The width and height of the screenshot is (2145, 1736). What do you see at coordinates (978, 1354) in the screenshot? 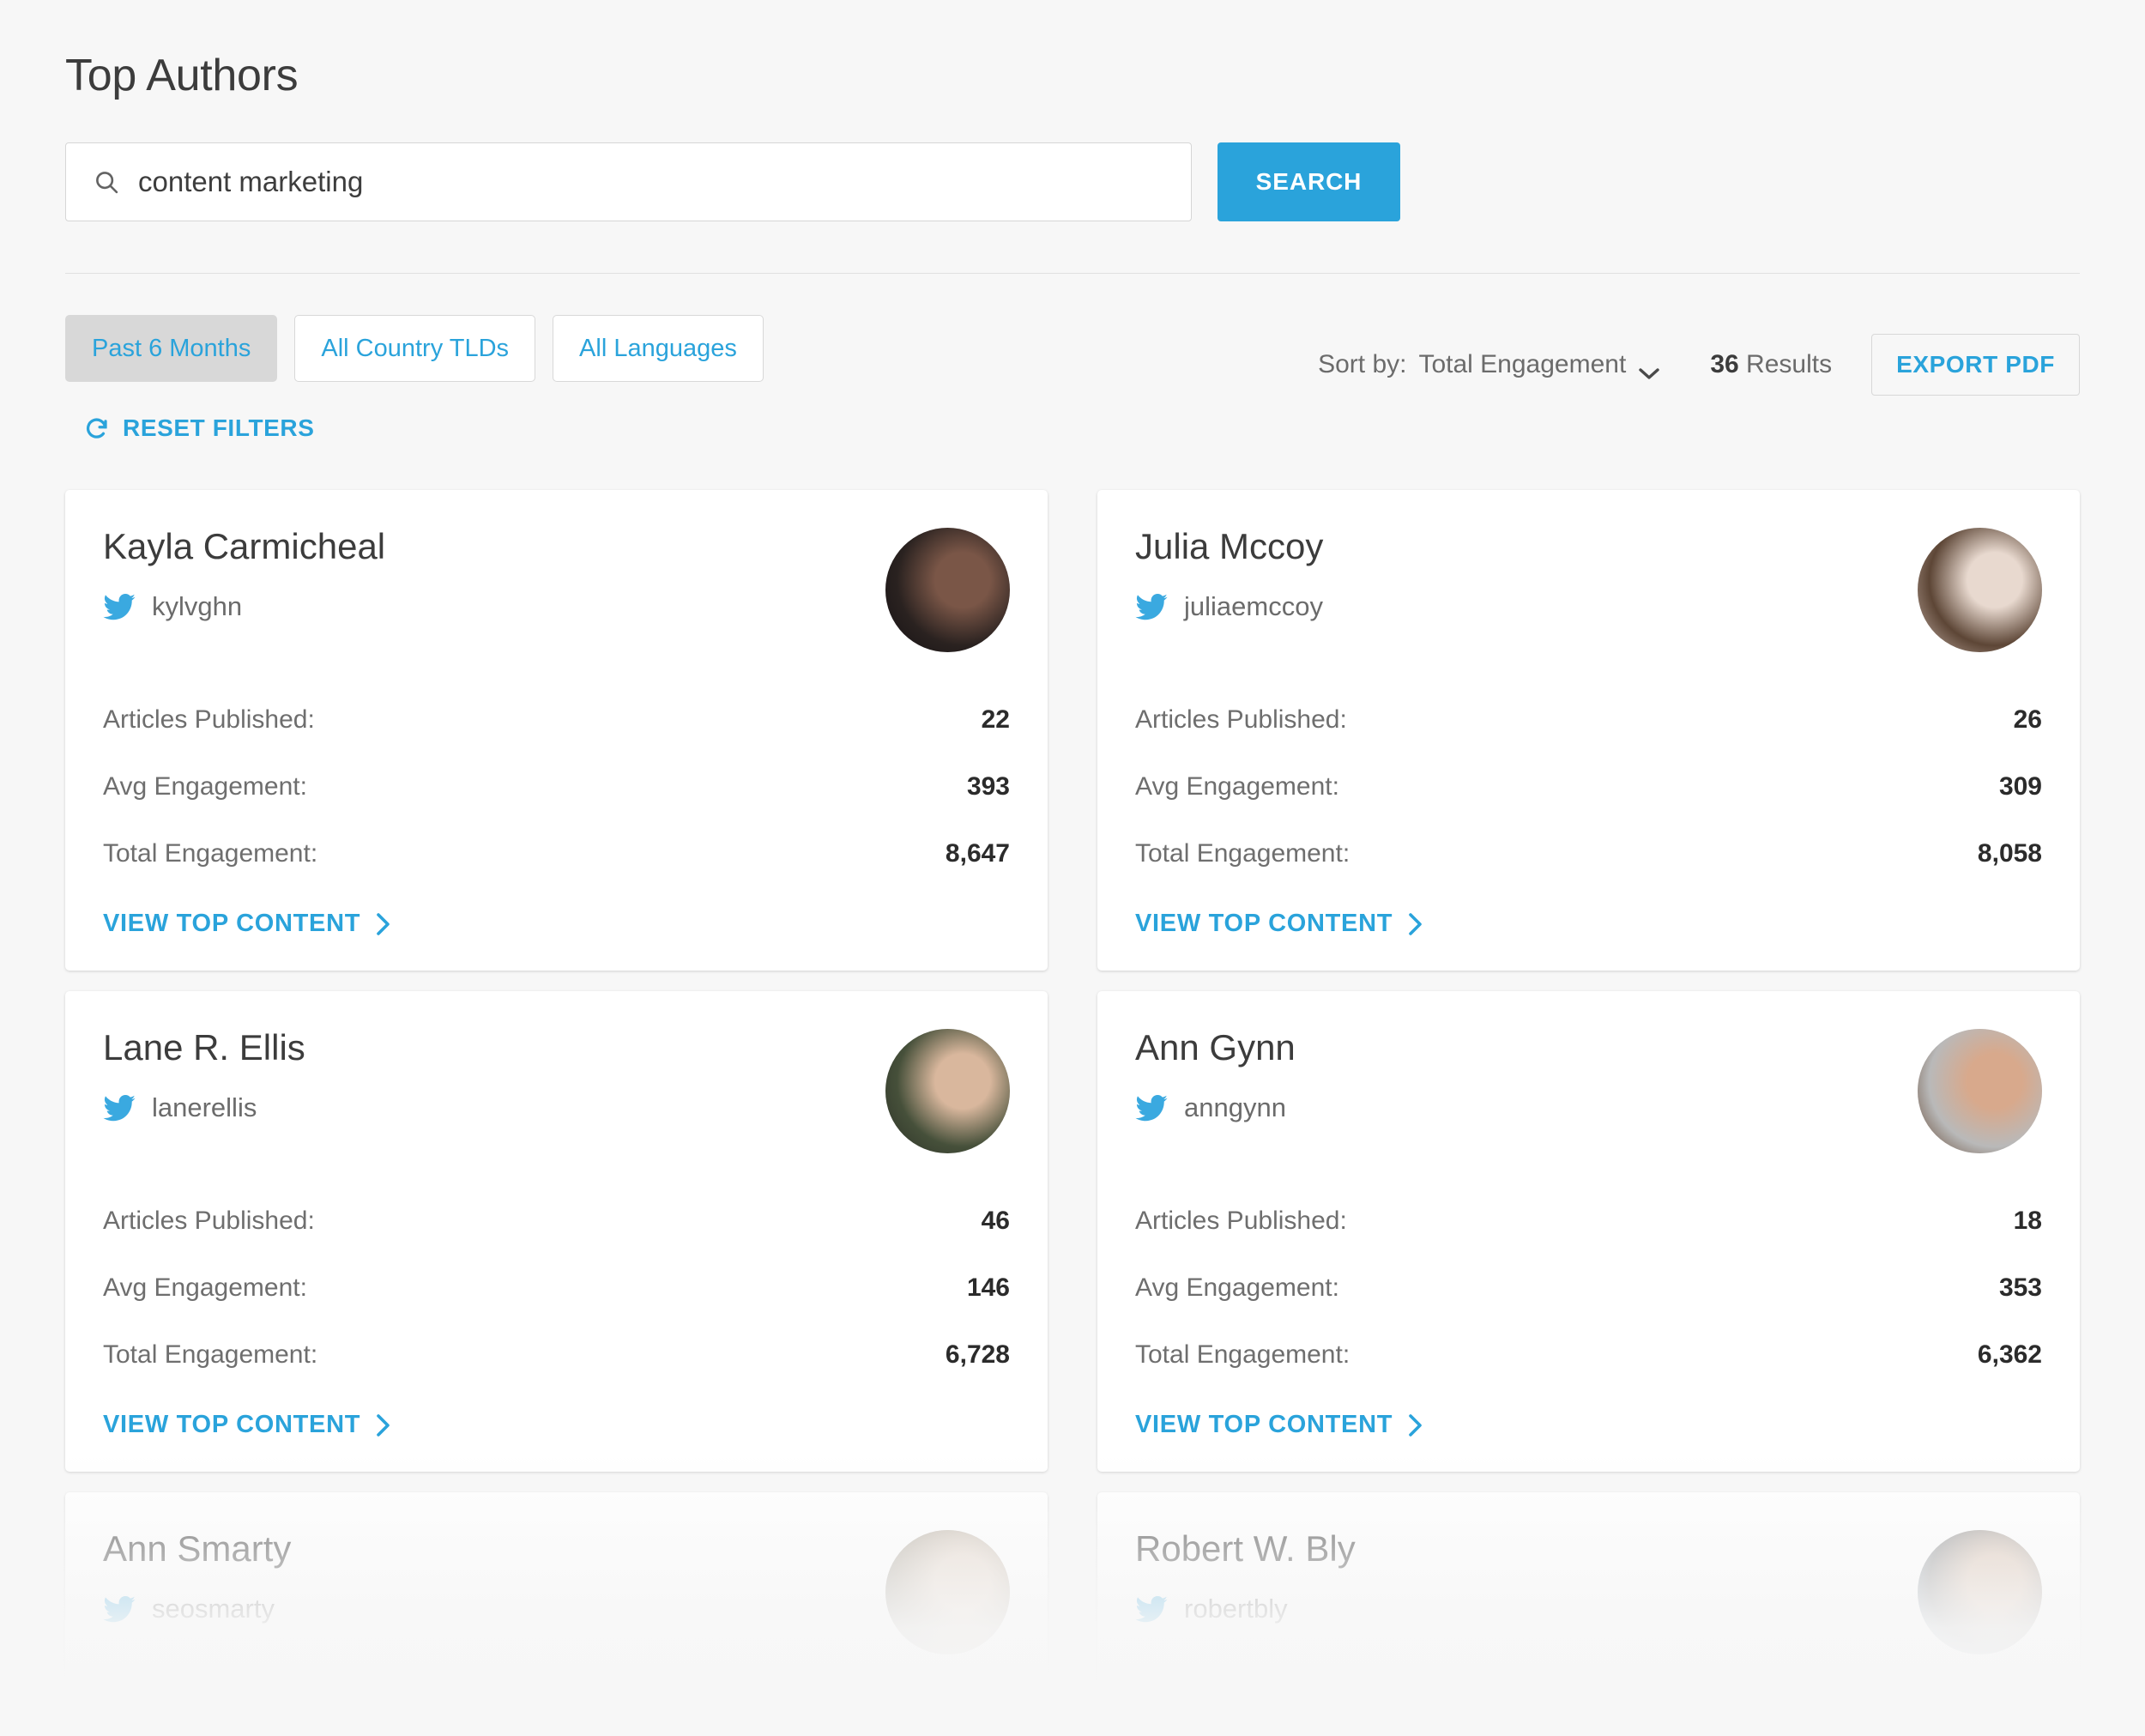
I see `stat-value: 6,728` at bounding box center [978, 1354].